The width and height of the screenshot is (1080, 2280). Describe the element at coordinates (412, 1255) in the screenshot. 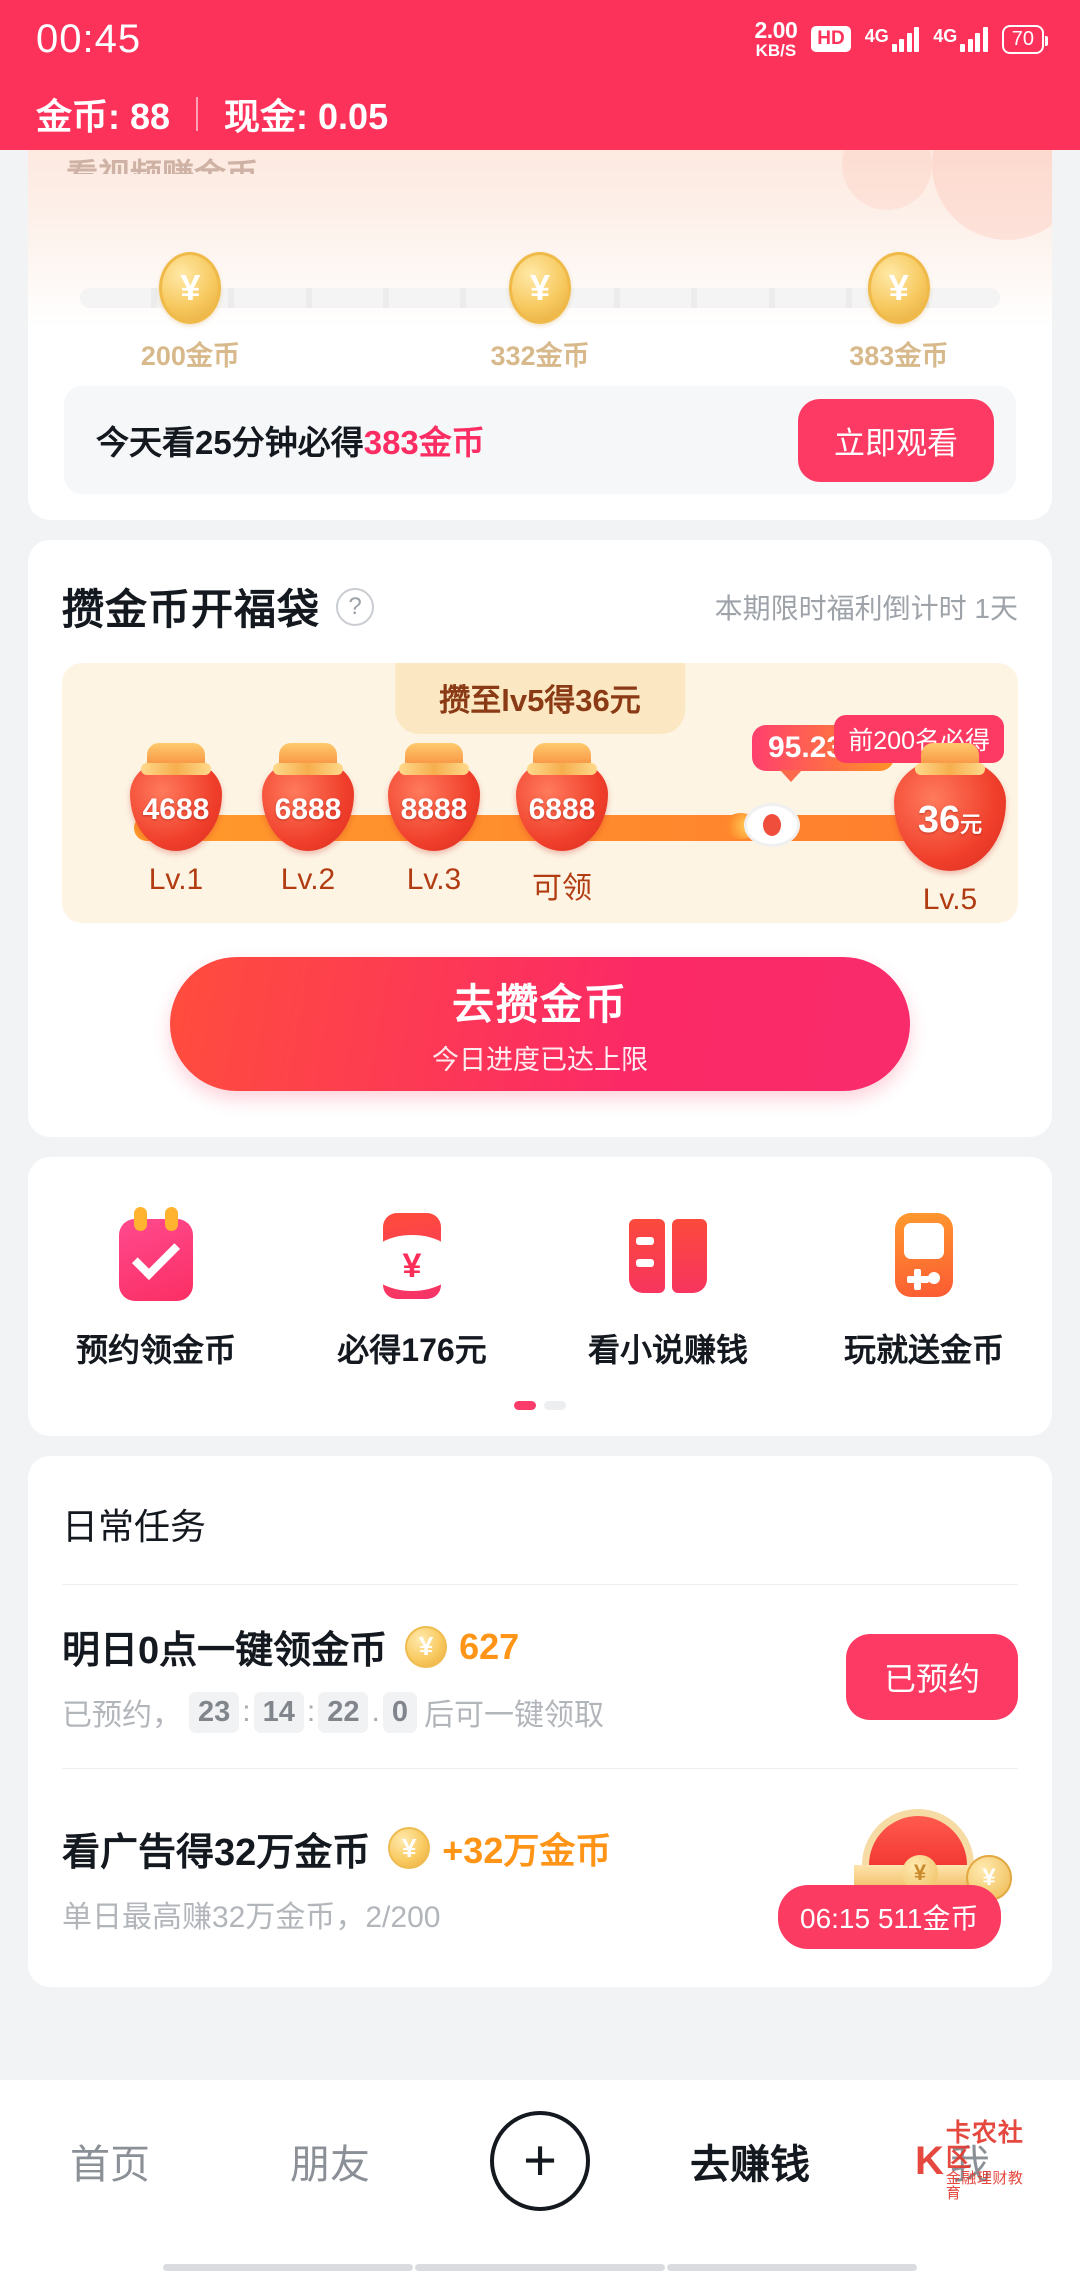

I see `red-envelope-icon: ¥` at that location.